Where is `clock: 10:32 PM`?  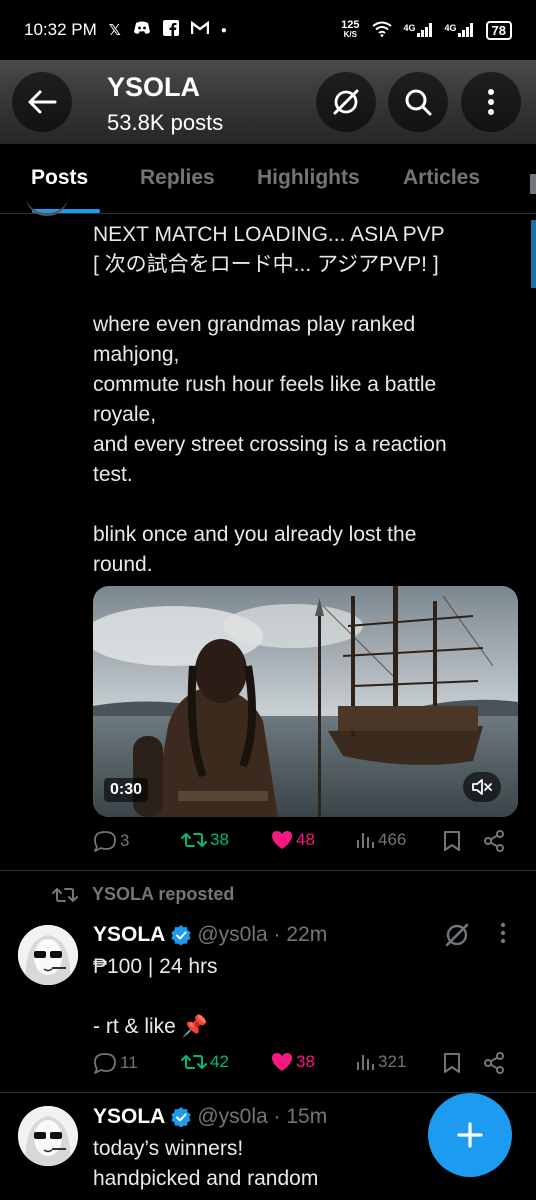 clock: 10:32 PM is located at coordinates (60, 29).